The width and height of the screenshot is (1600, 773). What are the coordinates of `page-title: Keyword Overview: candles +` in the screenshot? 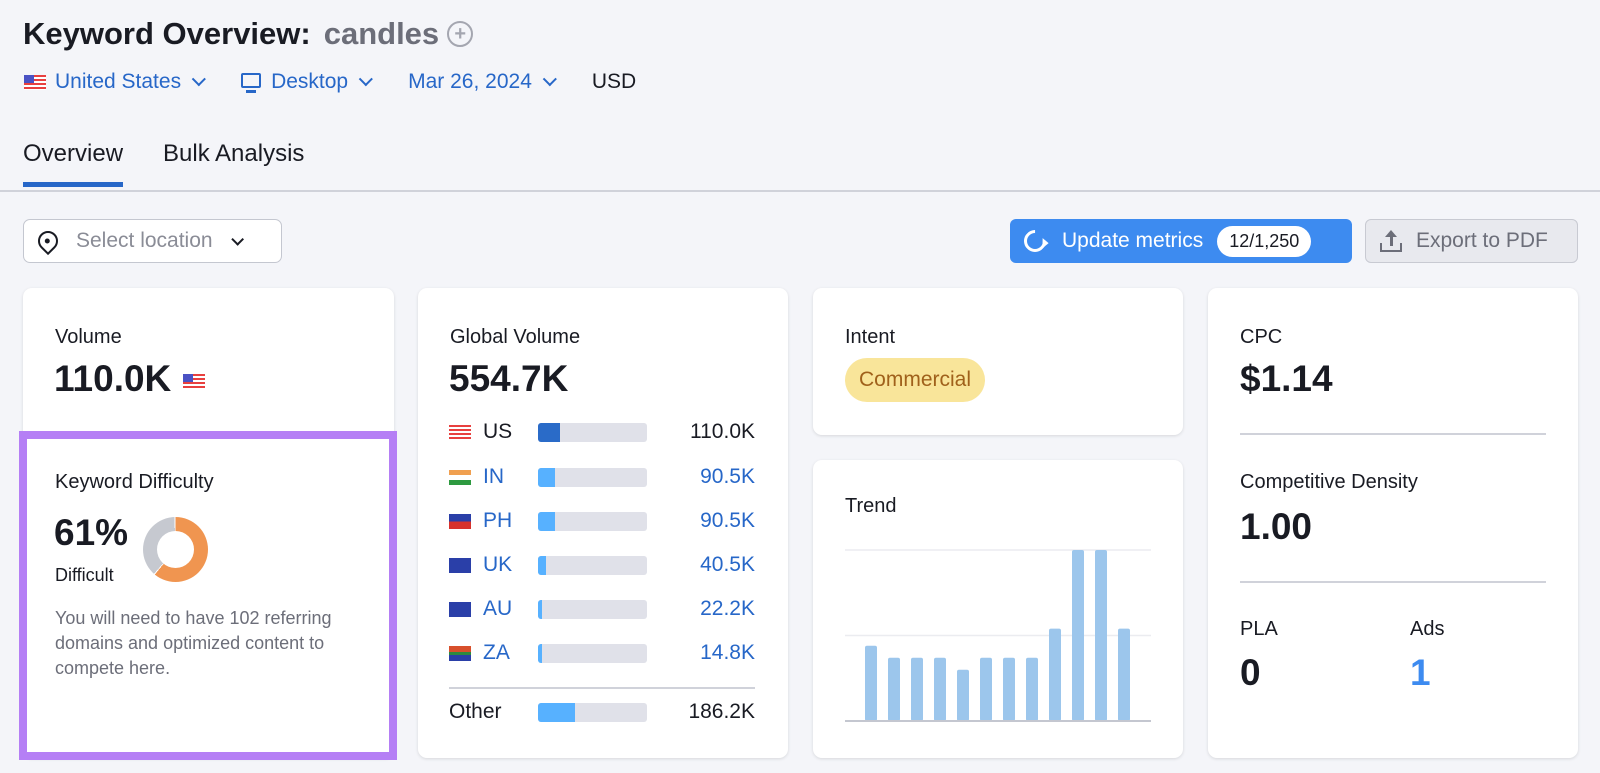 It's located at (248, 34).